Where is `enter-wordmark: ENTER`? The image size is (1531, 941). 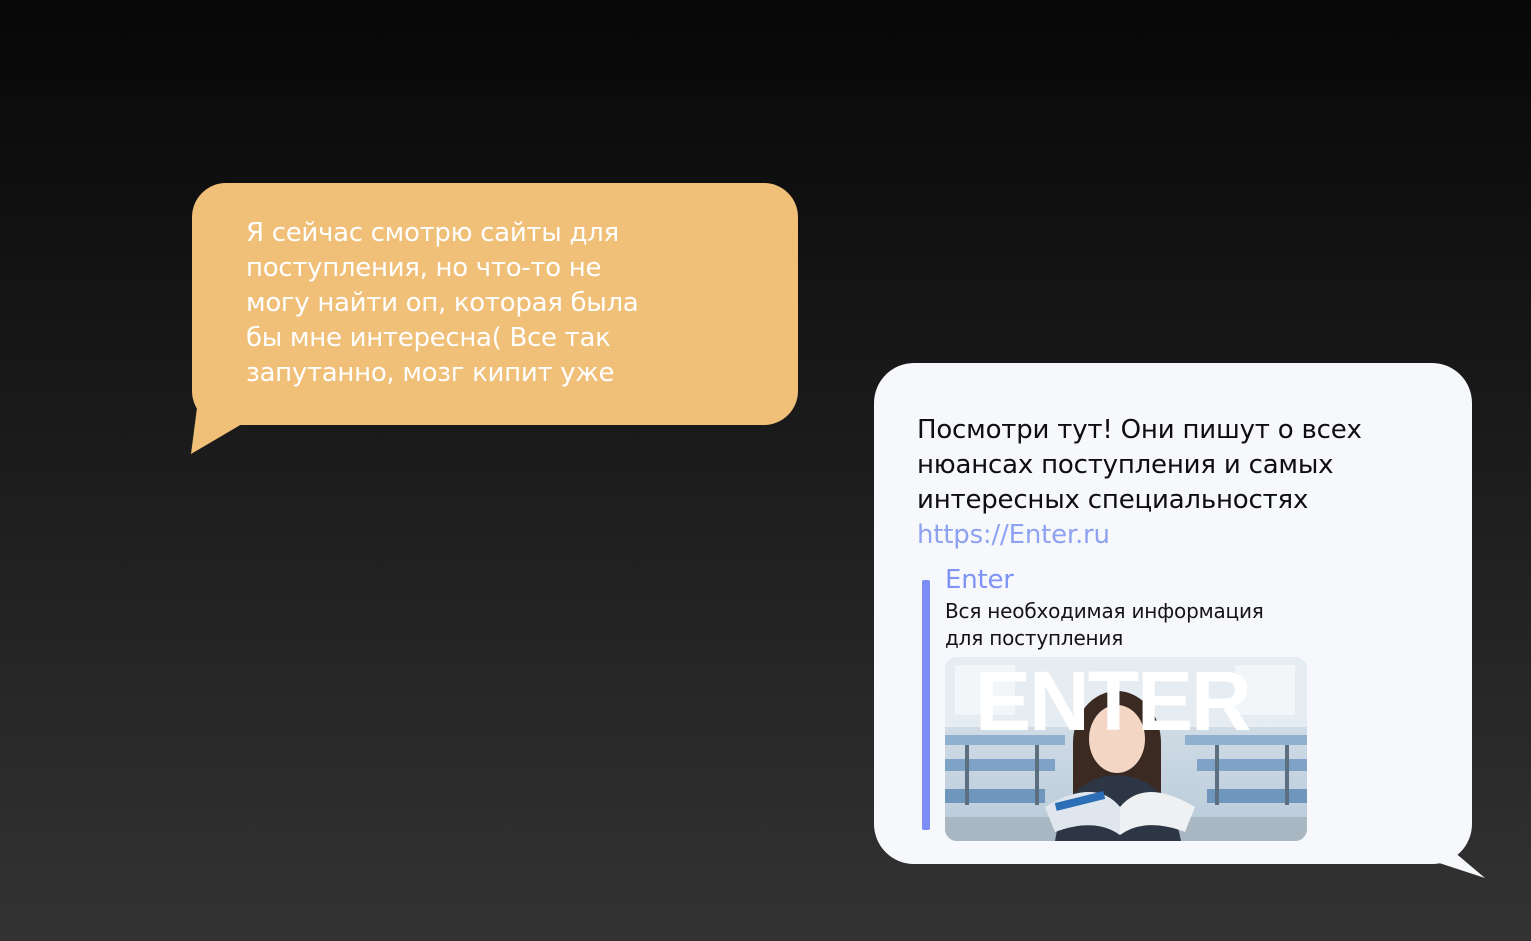
enter-wordmark: ENTER is located at coordinates (1113, 702).